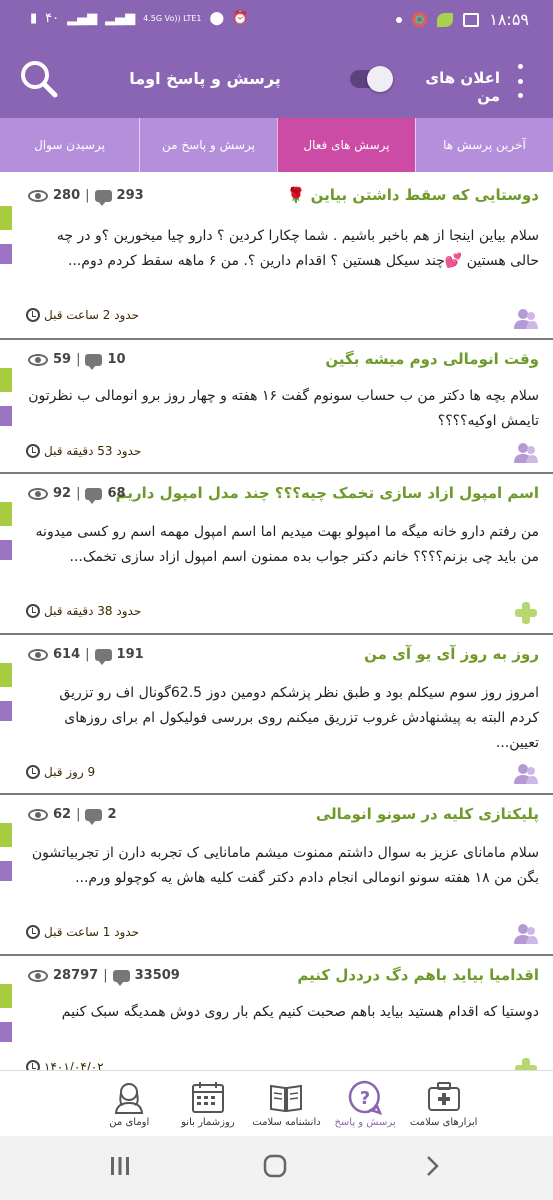 This screenshot has width=553, height=1200. I want to click on tab-ask-question: پرسیدن سوال, so click(69, 145).